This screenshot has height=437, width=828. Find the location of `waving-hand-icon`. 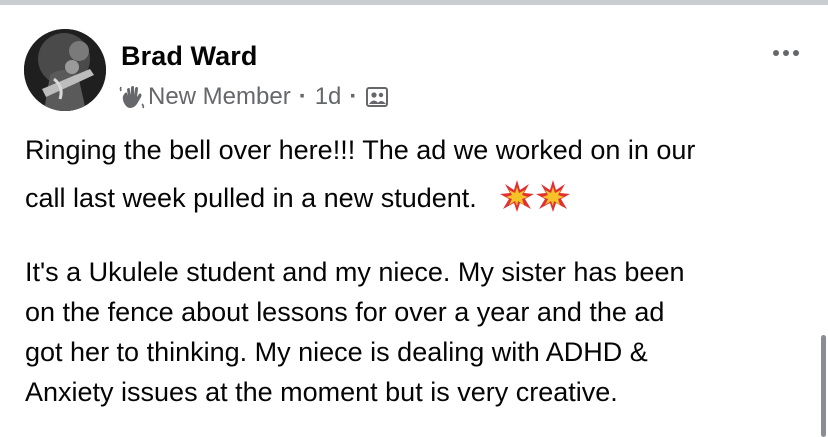

waving-hand-icon is located at coordinates (132, 97).